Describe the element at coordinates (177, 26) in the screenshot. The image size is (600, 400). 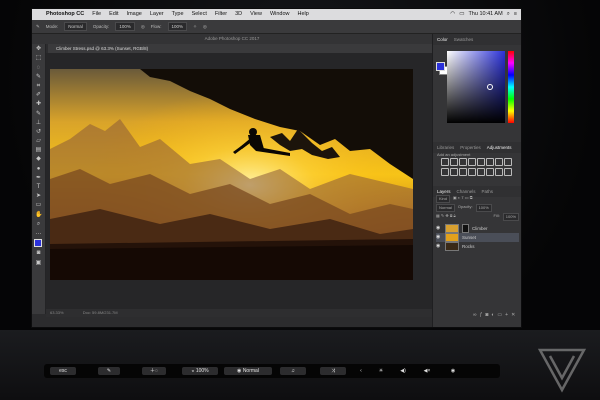
I see `flow-field: 100%` at that location.